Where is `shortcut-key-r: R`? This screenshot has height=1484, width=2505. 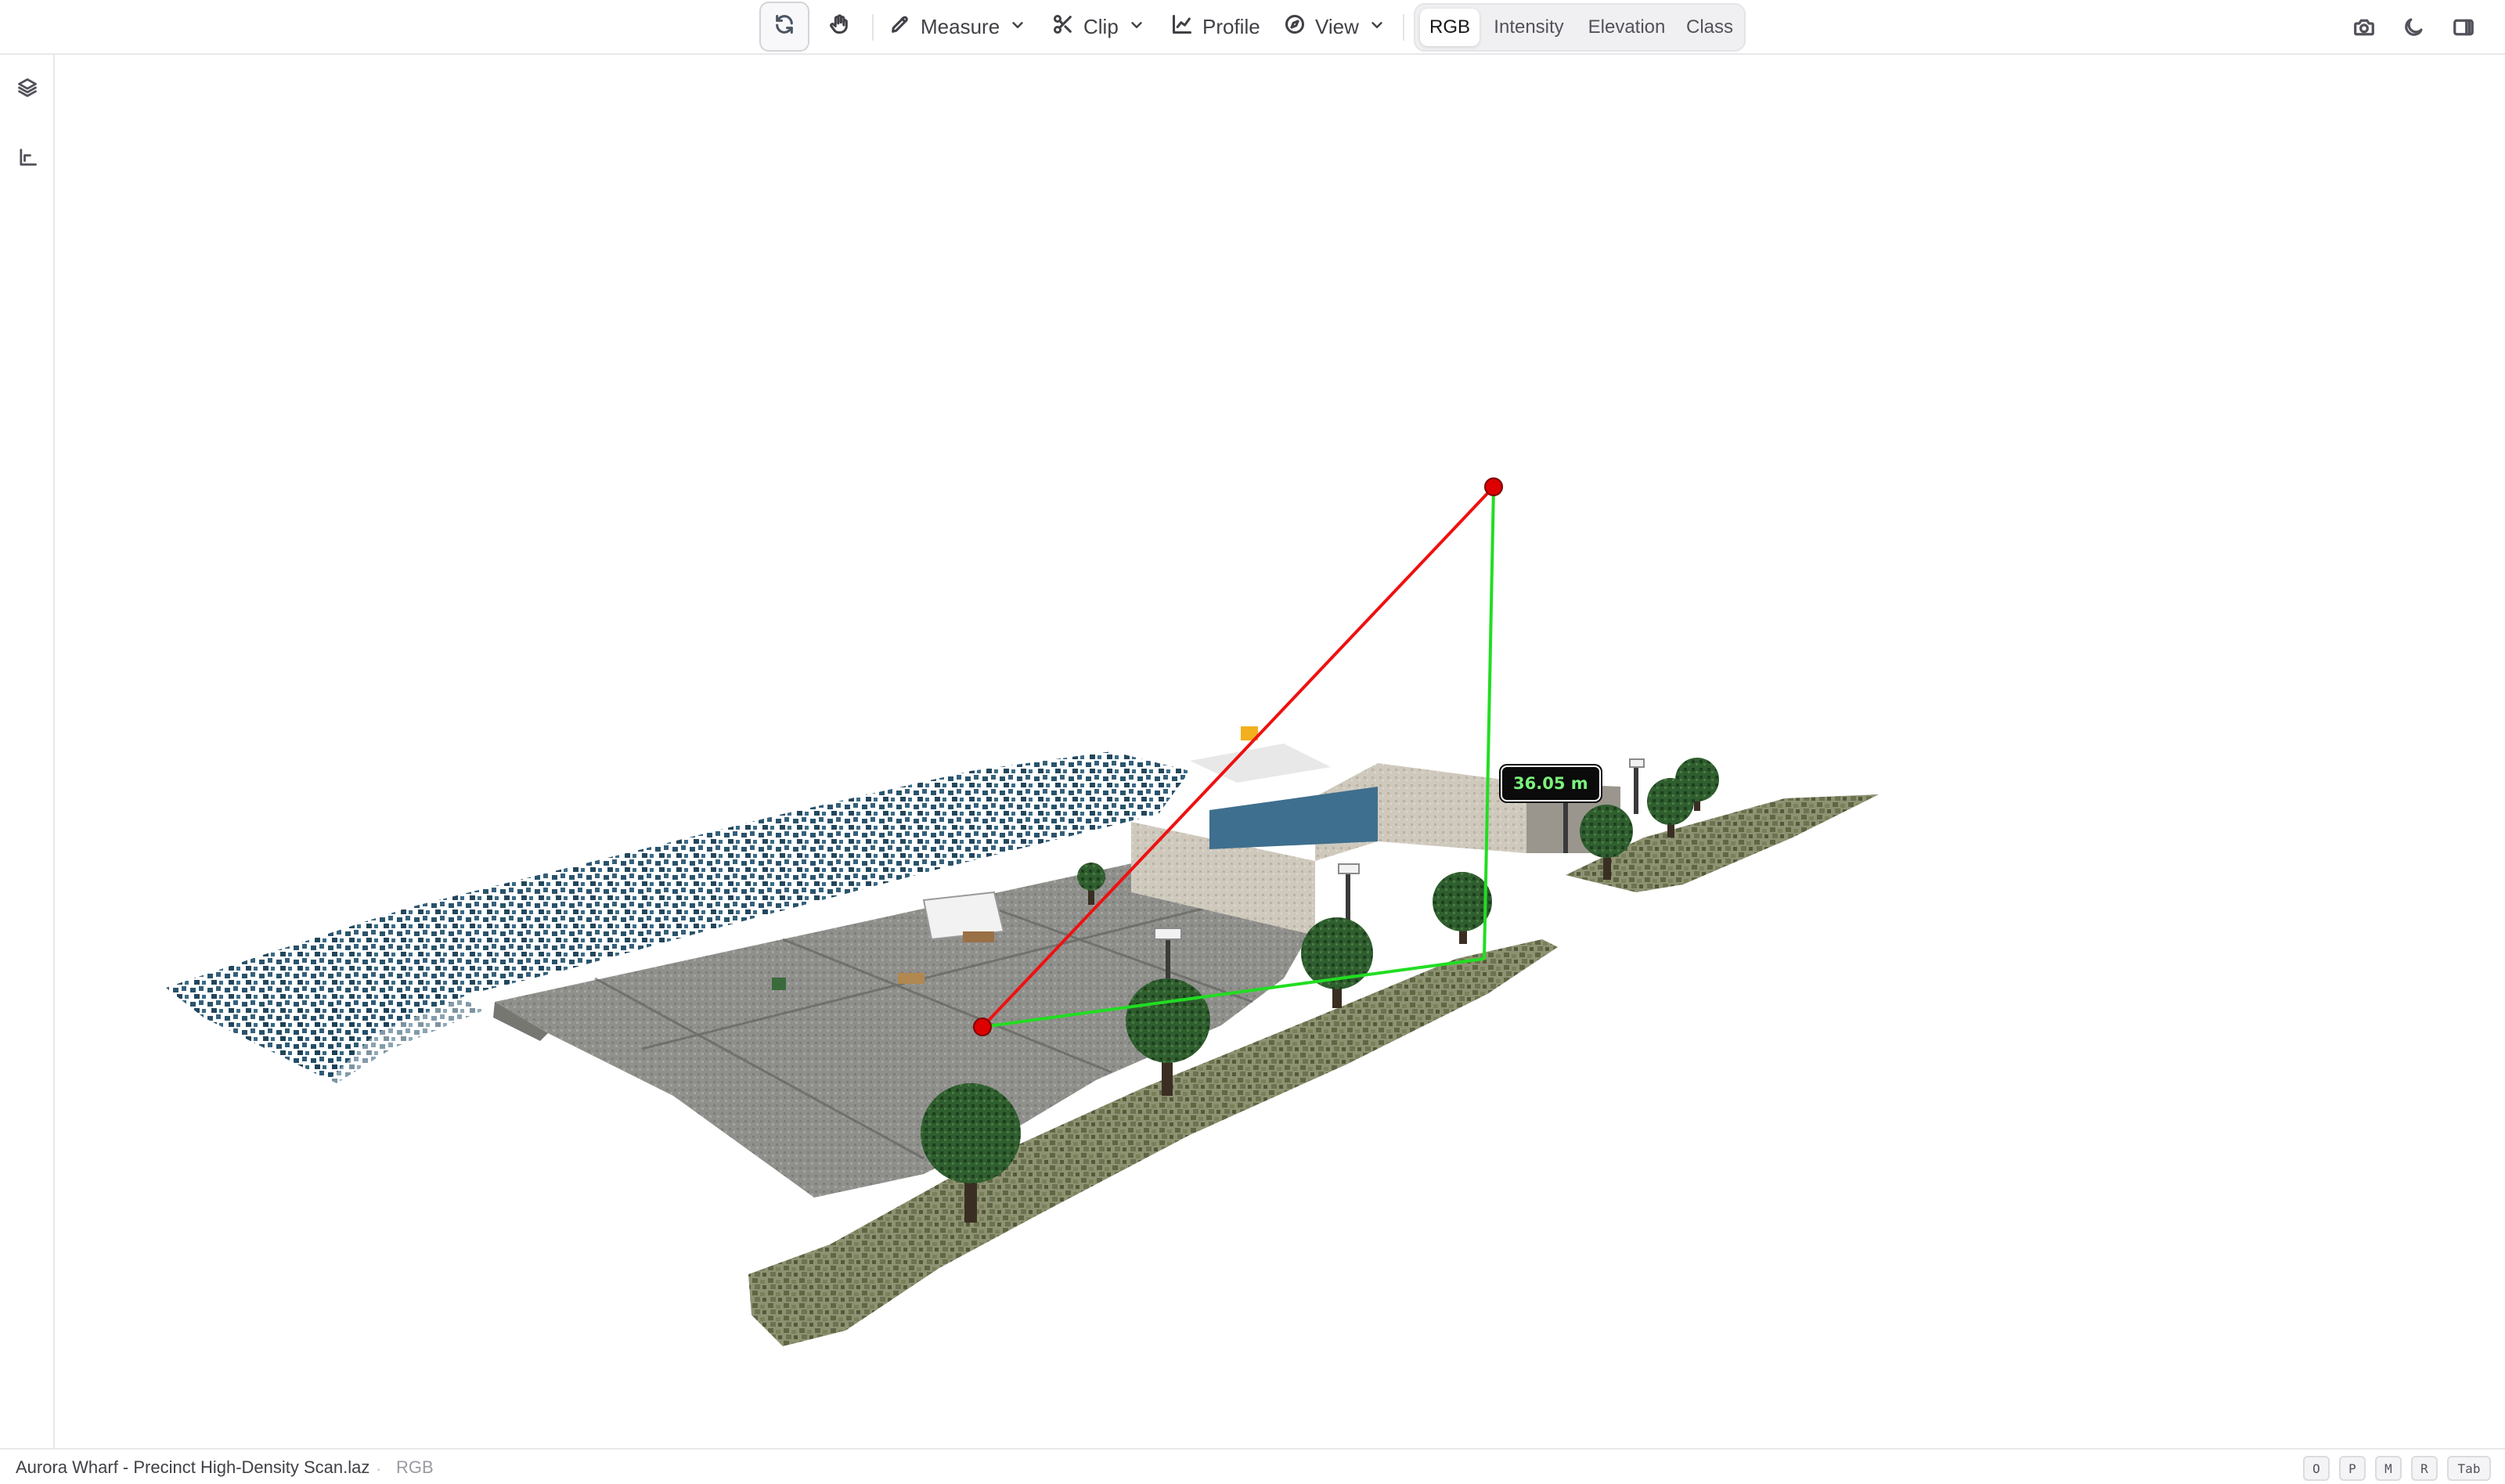
shortcut-key-r: R is located at coordinates (2424, 1468).